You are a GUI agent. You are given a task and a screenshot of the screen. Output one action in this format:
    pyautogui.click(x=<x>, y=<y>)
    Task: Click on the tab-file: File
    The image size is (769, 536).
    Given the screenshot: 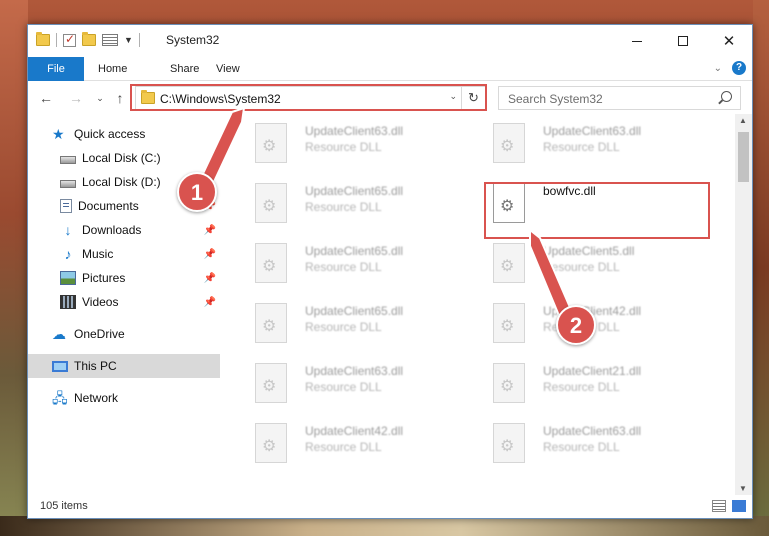 What is the action you would take?
    pyautogui.click(x=56, y=69)
    